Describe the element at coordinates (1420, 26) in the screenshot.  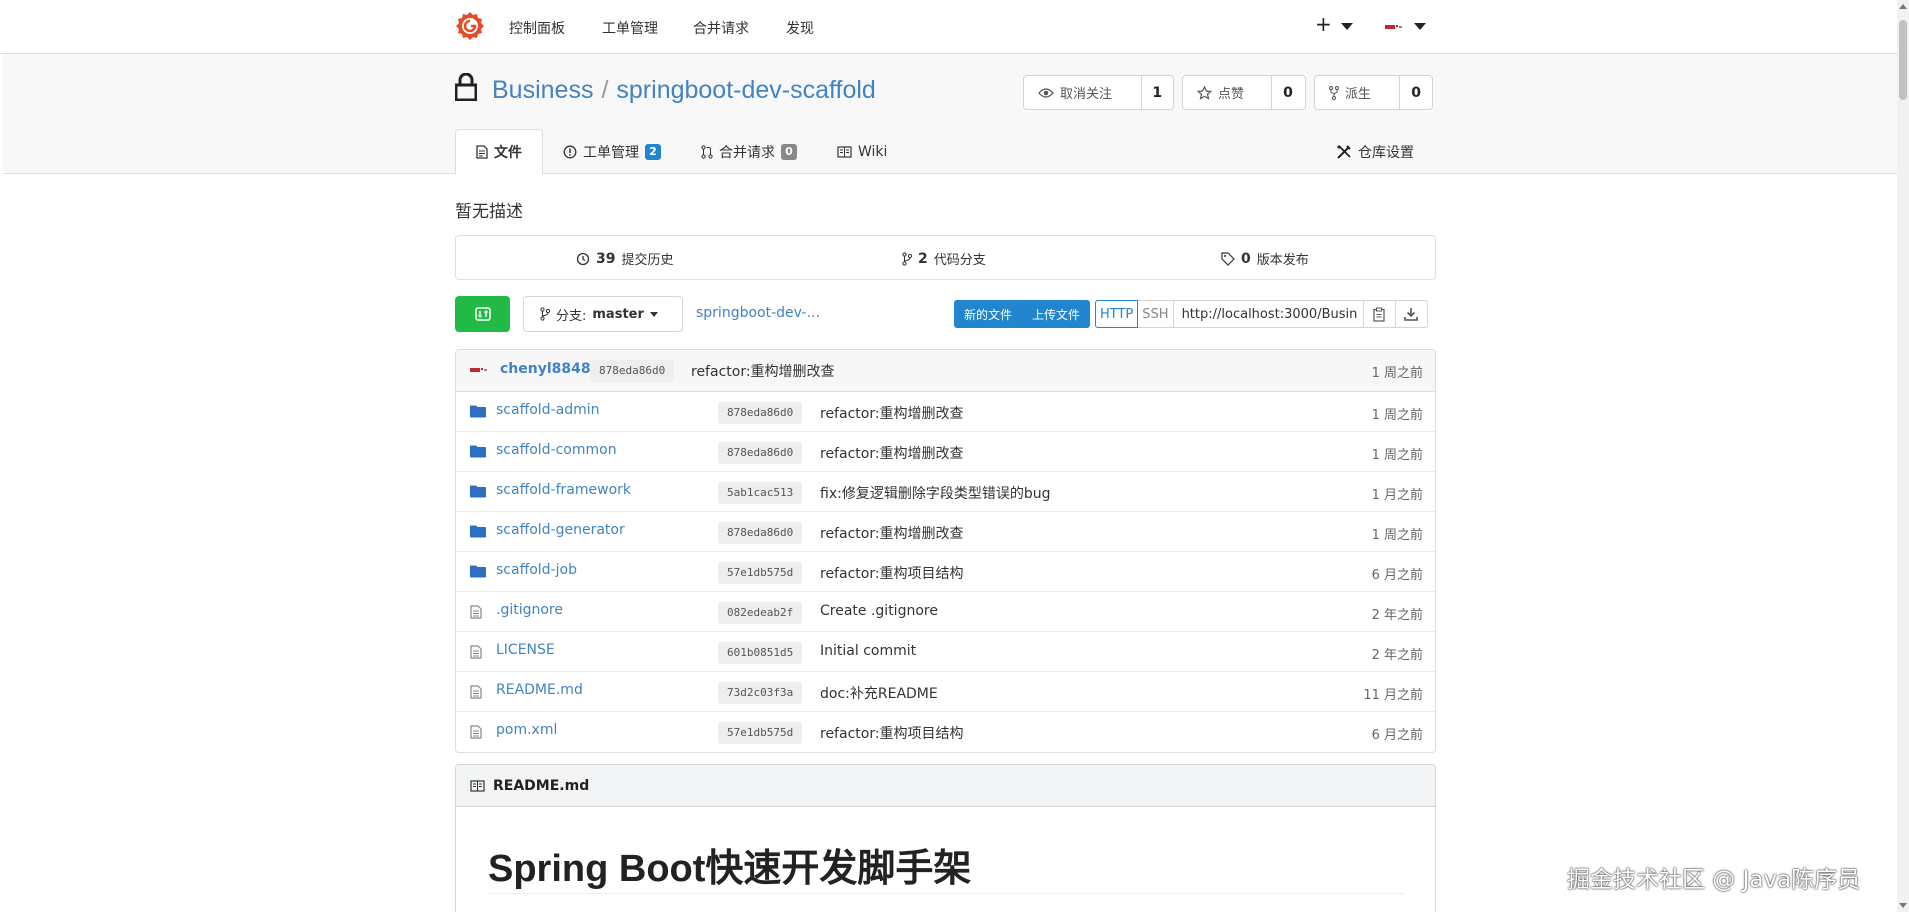
I see `user-menu-caret-icon` at that location.